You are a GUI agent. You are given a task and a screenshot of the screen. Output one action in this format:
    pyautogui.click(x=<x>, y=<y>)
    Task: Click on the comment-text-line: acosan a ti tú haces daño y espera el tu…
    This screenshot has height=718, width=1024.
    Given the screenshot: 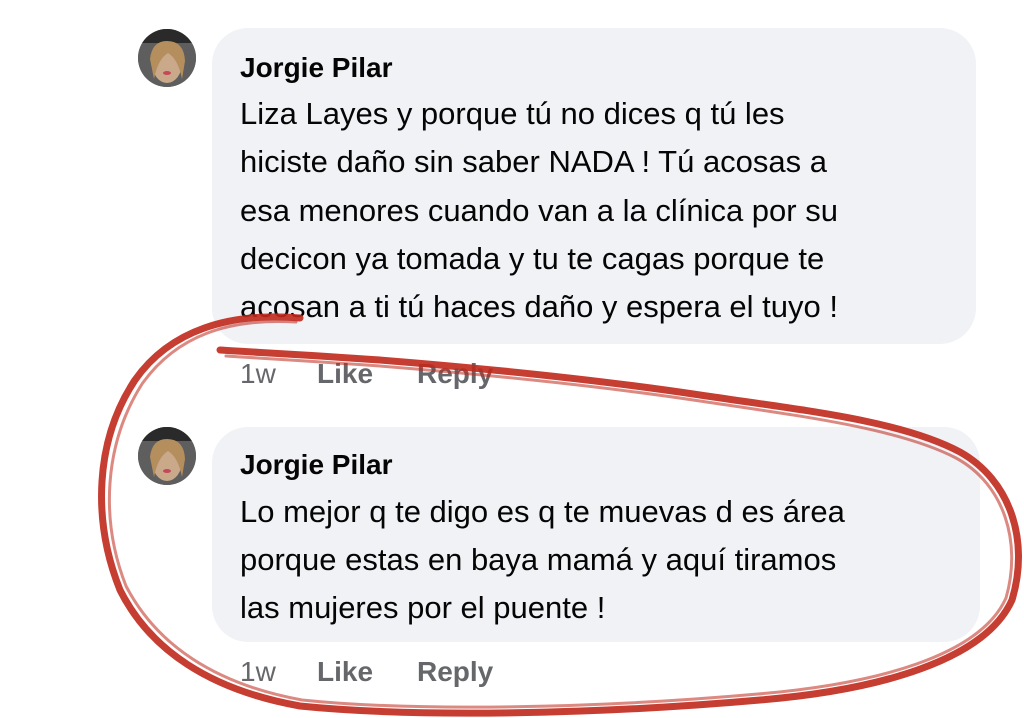 What is the action you would take?
    pyautogui.click(x=539, y=306)
    